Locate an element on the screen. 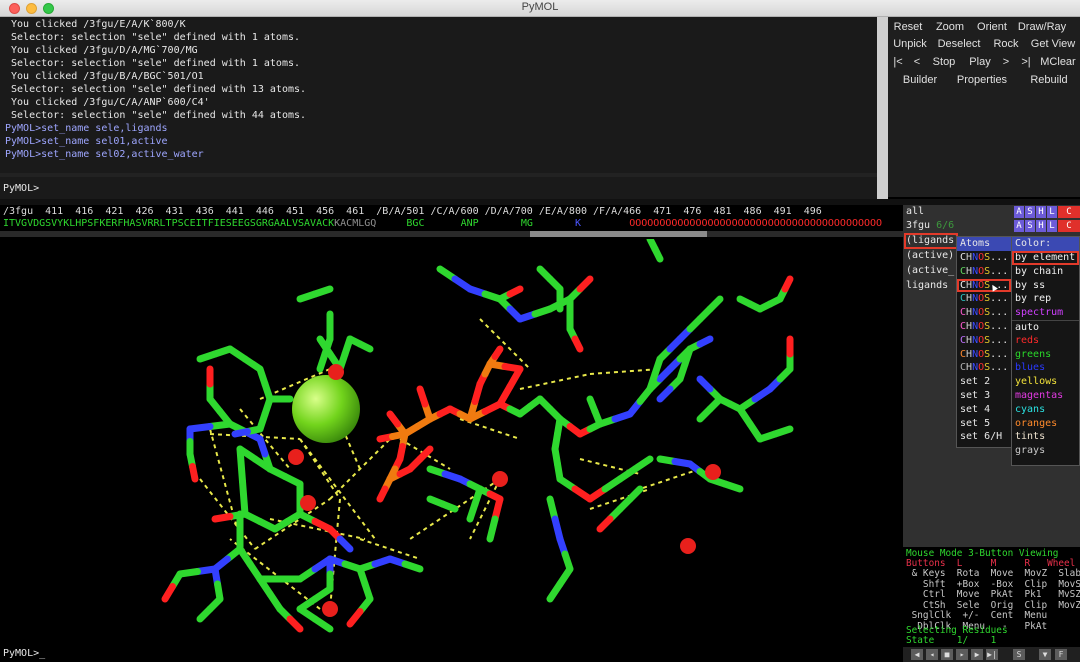 This screenshot has width=1080, height=662. first-frame-button: |< is located at coordinates (898, 62).